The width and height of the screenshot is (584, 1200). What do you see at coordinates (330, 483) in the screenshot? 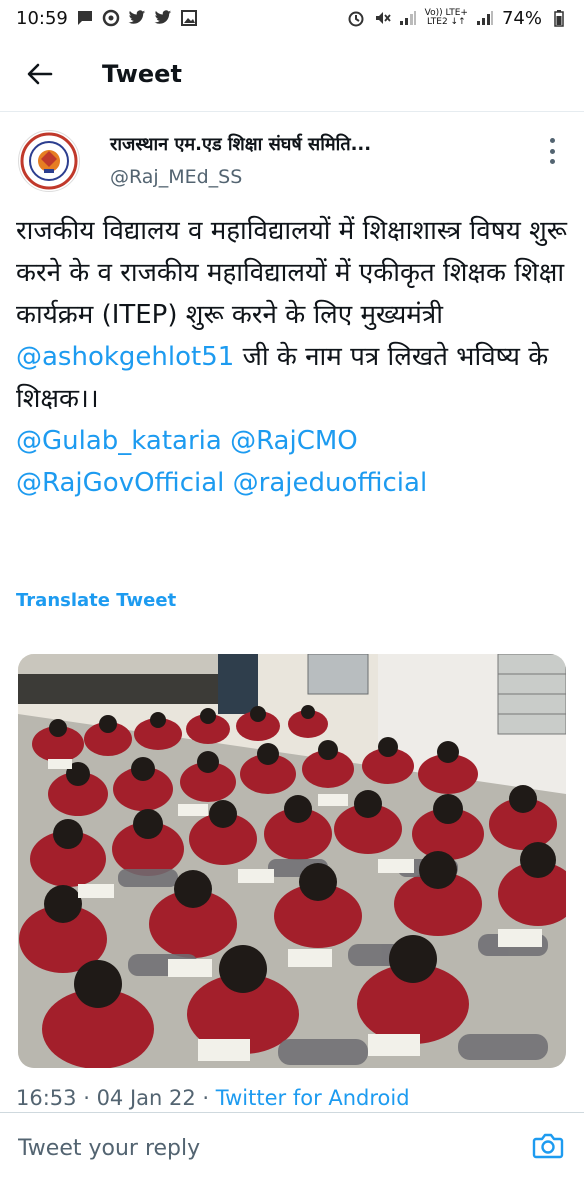
I see `mention-link: @rajeduofficial` at bounding box center [330, 483].